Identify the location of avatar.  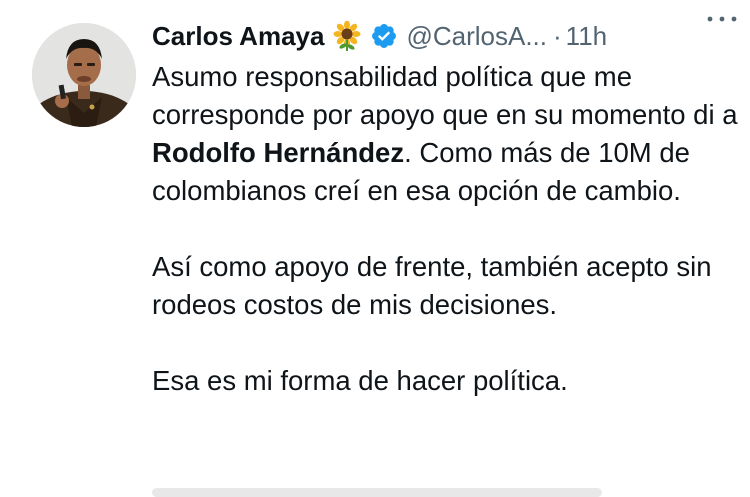
(84, 75).